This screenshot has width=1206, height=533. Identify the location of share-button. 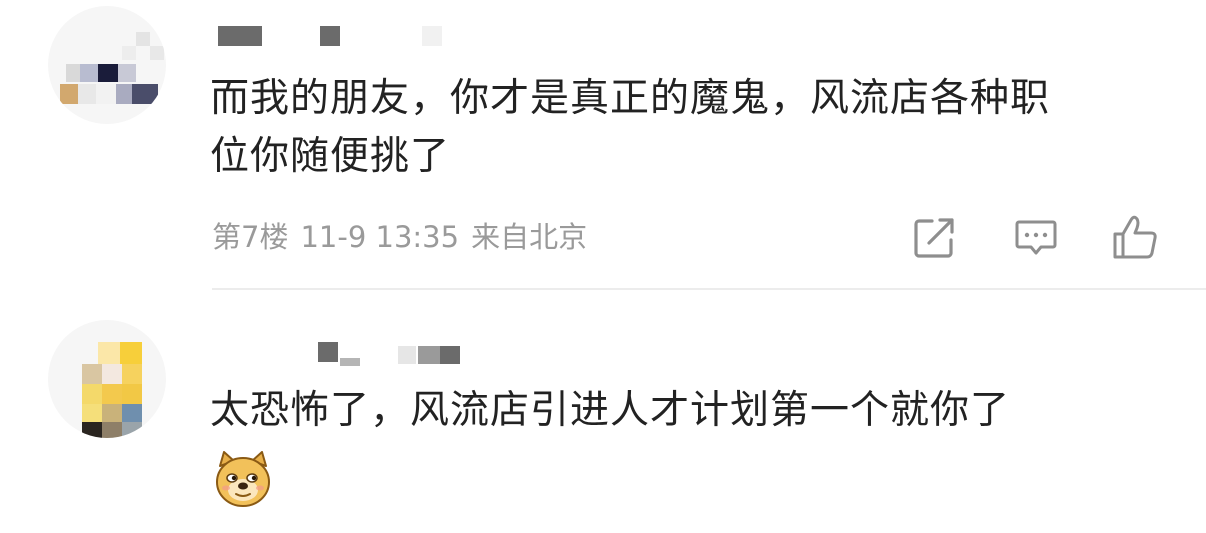
(935, 237).